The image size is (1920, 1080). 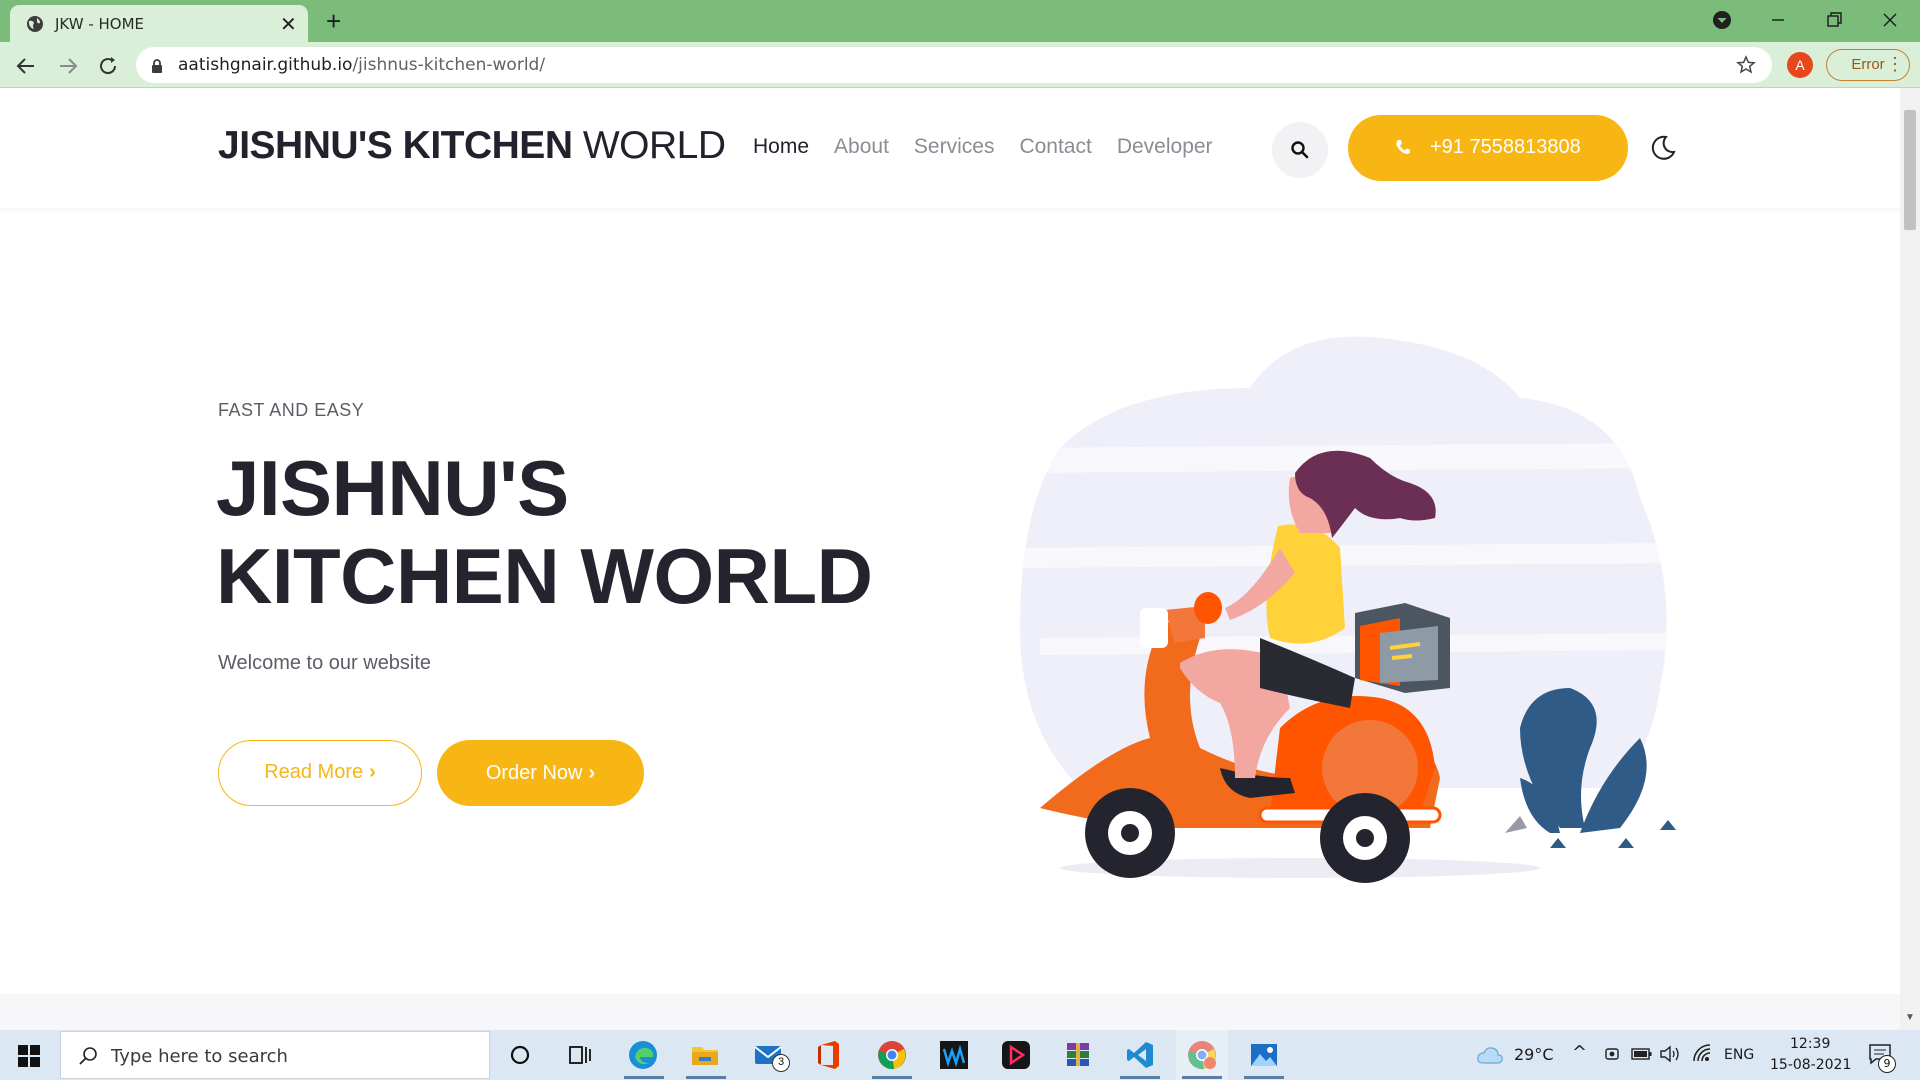 What do you see at coordinates (159, 23) in the screenshot?
I see `browser-tab: JKW - HOME ✕` at bounding box center [159, 23].